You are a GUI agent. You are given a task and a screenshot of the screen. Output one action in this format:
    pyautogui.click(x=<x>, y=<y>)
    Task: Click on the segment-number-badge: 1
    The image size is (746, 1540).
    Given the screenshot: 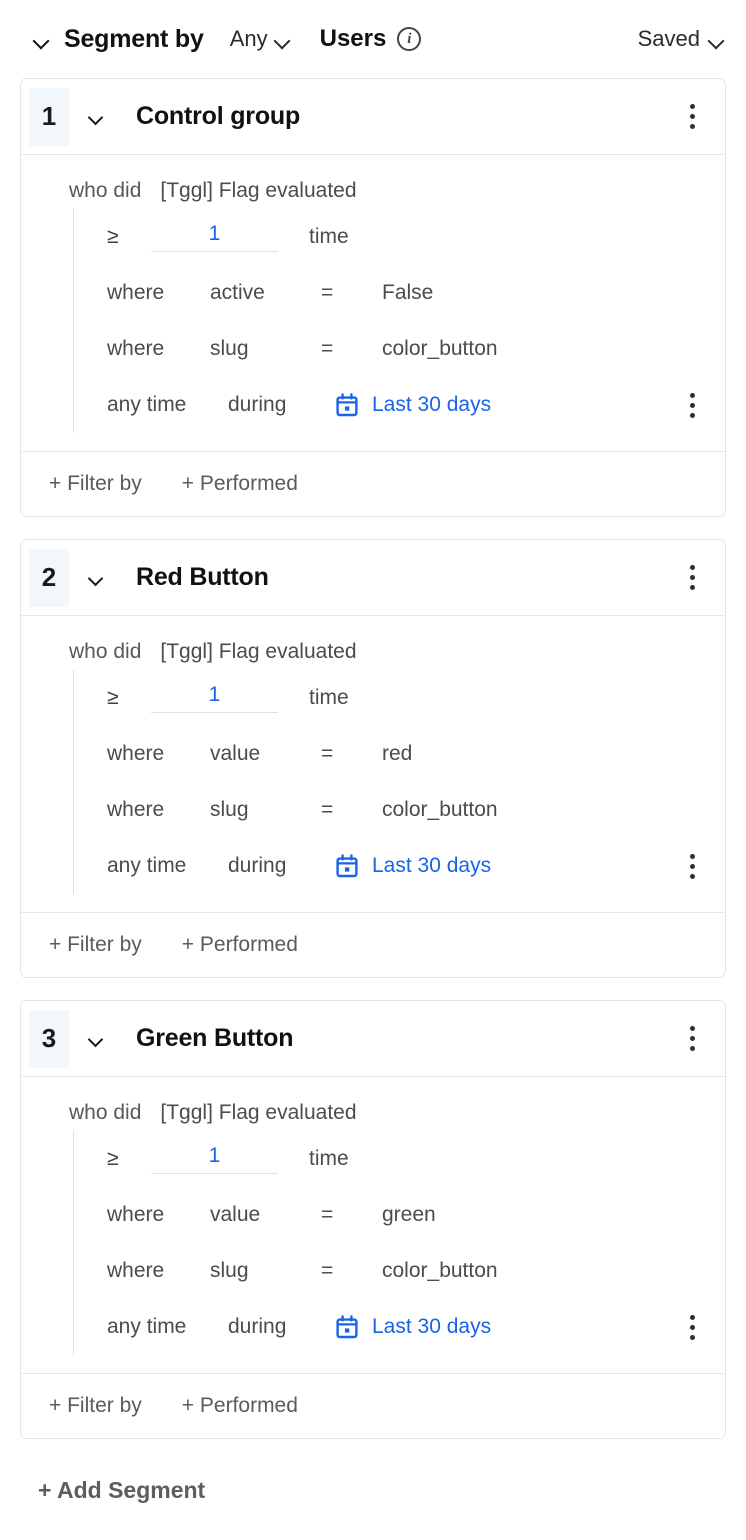 What is the action you would take?
    pyautogui.click(x=49, y=116)
    